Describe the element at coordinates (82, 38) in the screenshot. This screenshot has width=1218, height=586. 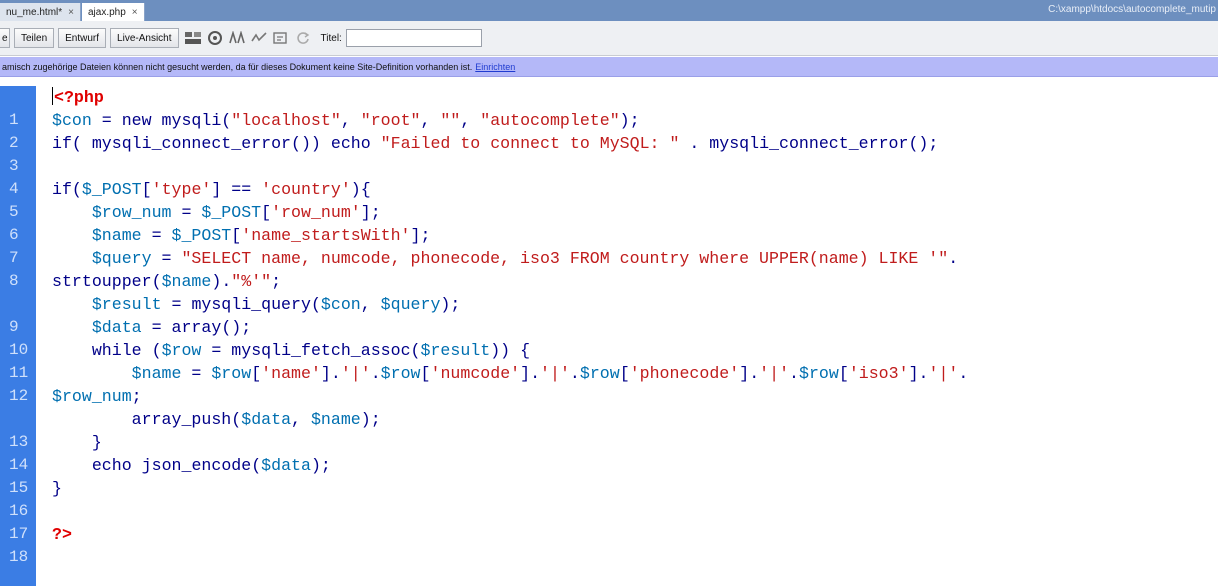
I see `design-view-button: Entwurf` at that location.